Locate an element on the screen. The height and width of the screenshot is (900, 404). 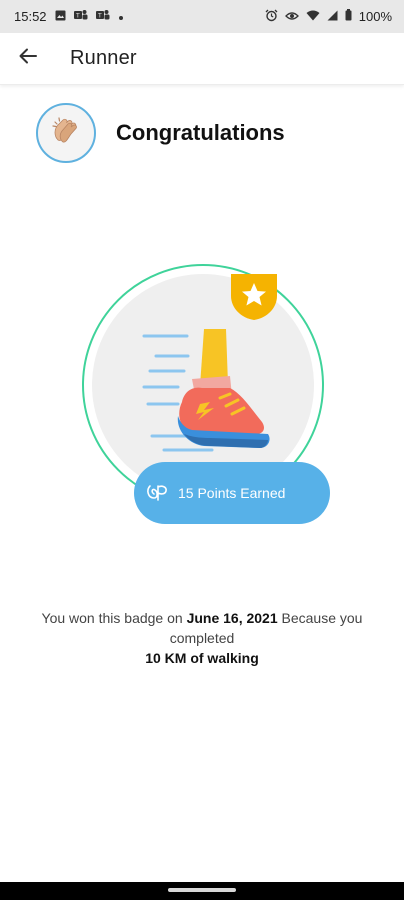
status-right: 100% is located at coordinates (328, 17).